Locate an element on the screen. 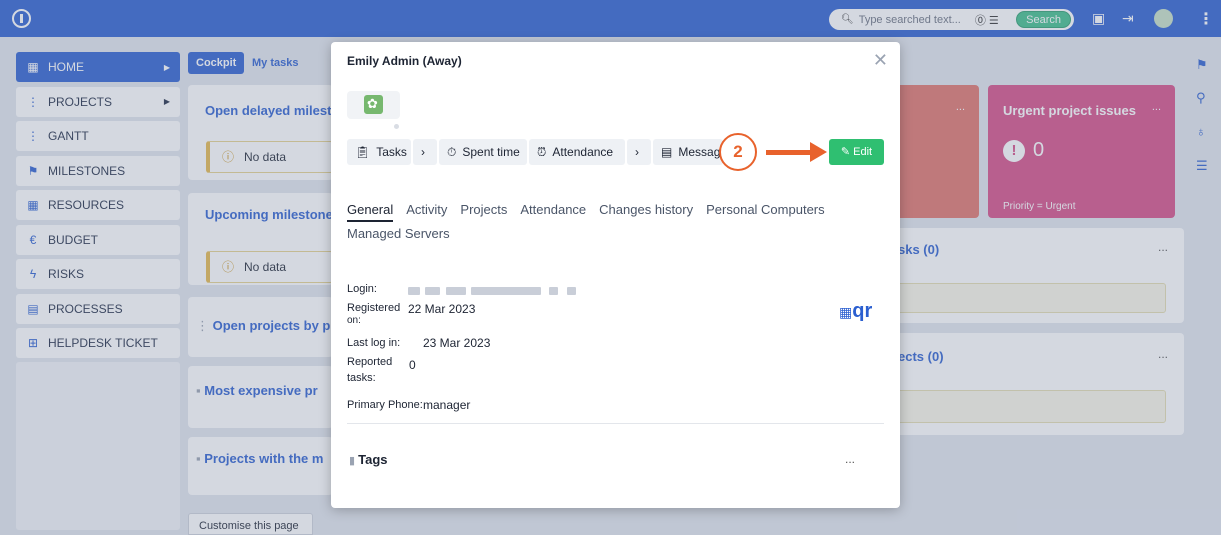  avatar-icon is located at coordinates (373, 104).